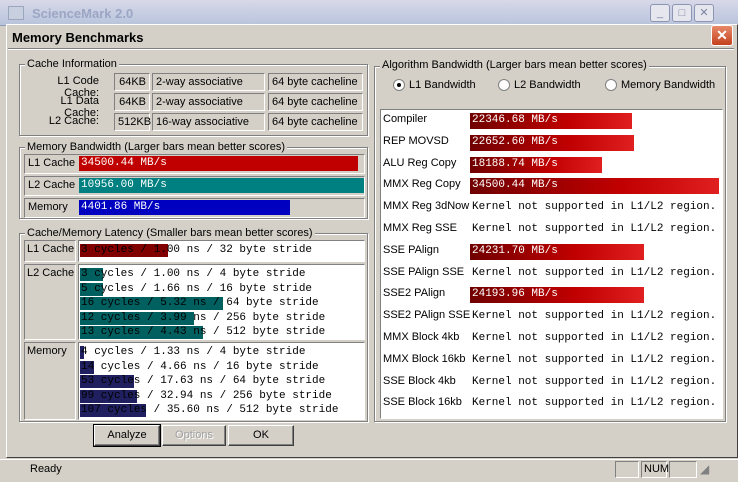 The width and height of the screenshot is (738, 482). I want to click on resize-grip-icon: ◢, so click(707, 470).